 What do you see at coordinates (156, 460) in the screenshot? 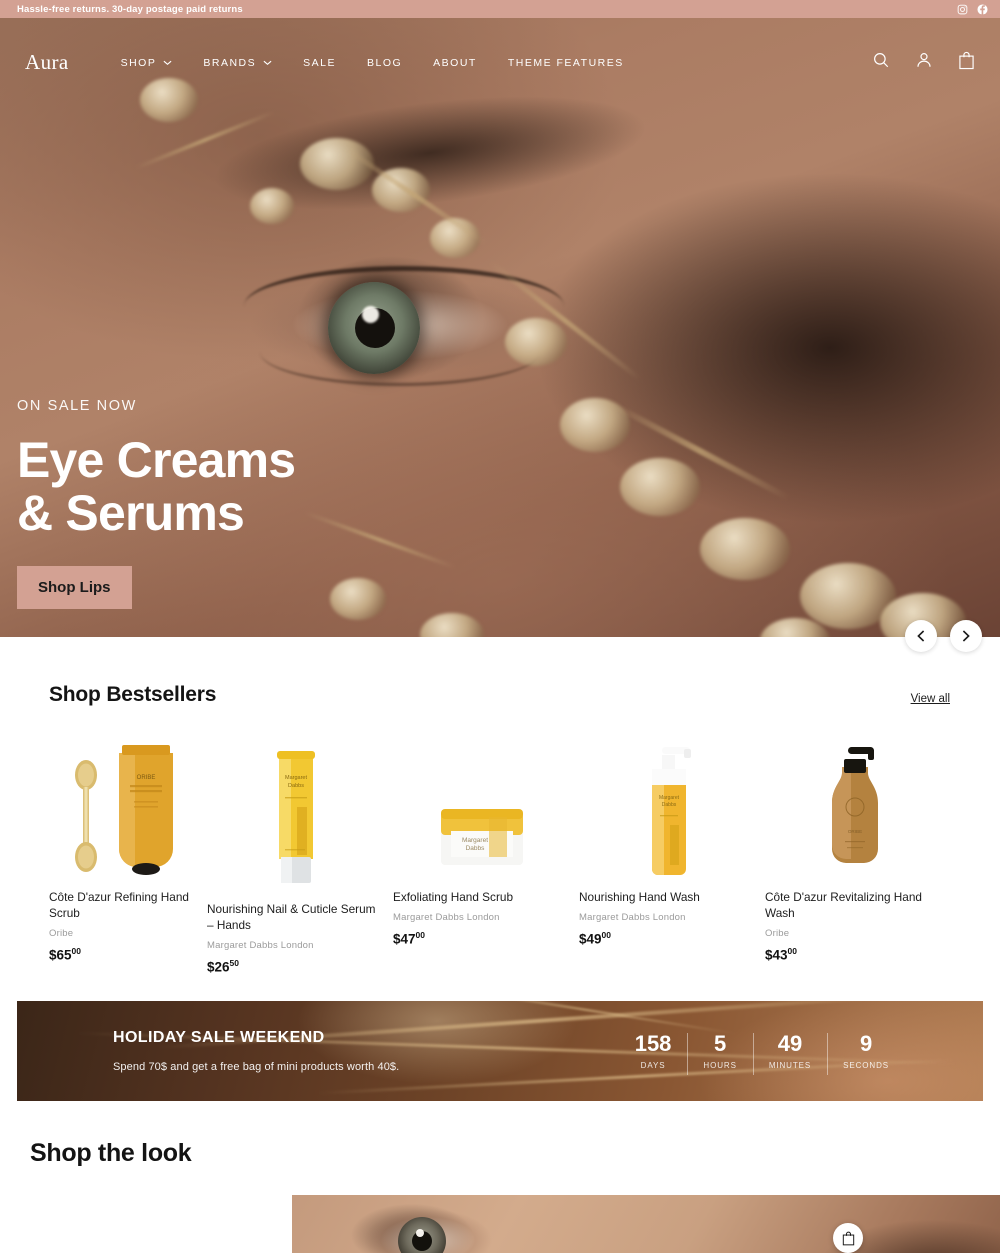
I see `hero-title-line-1: Eye Creams` at bounding box center [156, 460].